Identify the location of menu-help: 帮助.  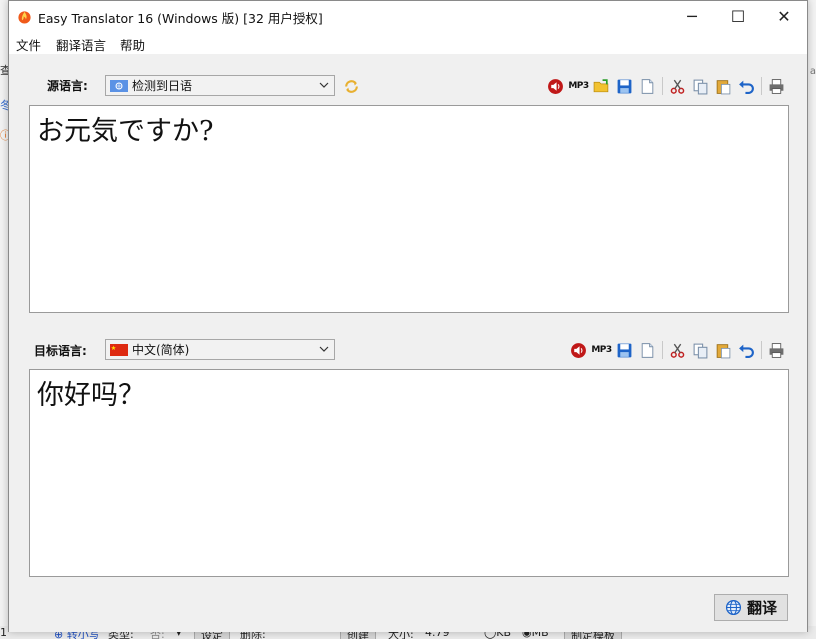
(132, 44).